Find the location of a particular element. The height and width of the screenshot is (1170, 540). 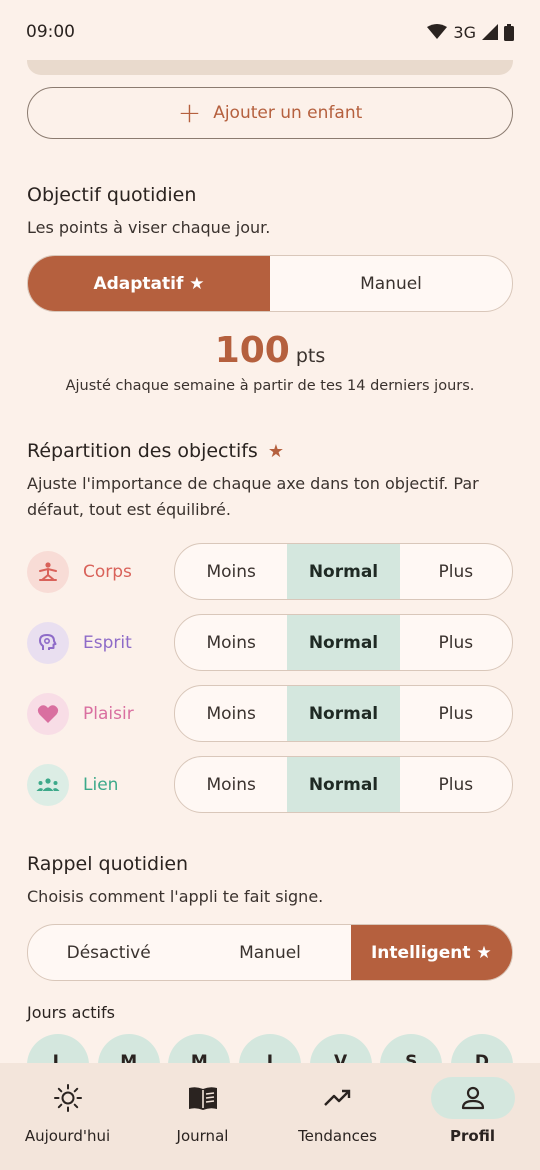

sun-icon is located at coordinates (67, 1098).